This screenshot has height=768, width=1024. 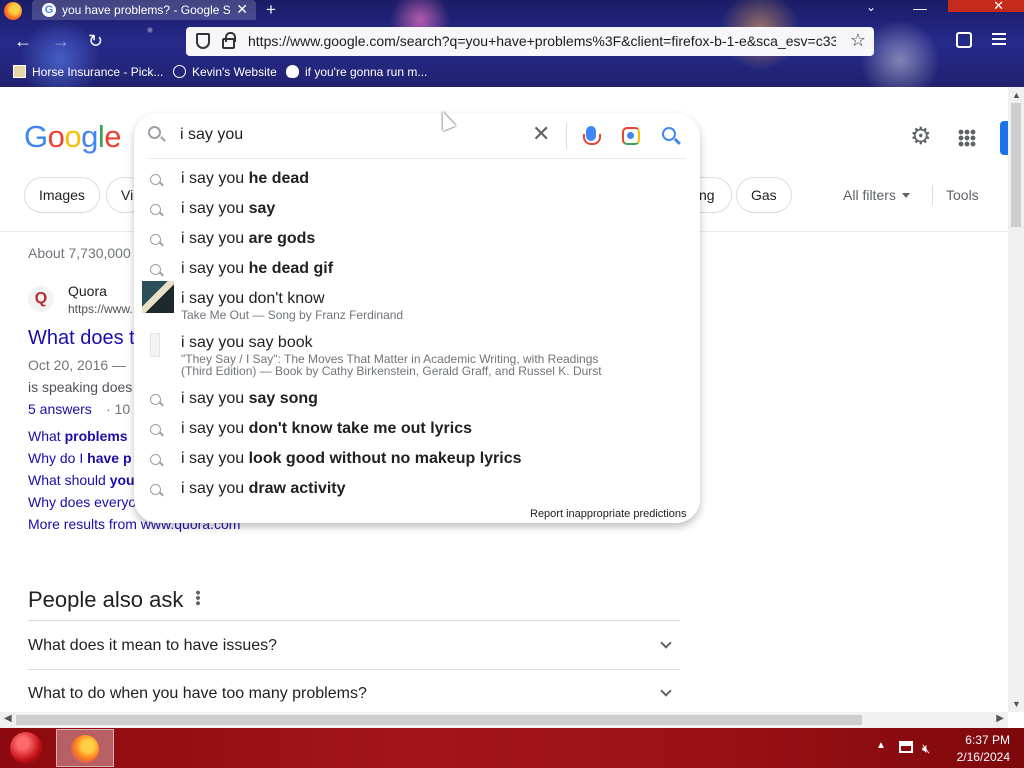 I want to click on suggestion-item: i say you draw activity, so click(x=417, y=492).